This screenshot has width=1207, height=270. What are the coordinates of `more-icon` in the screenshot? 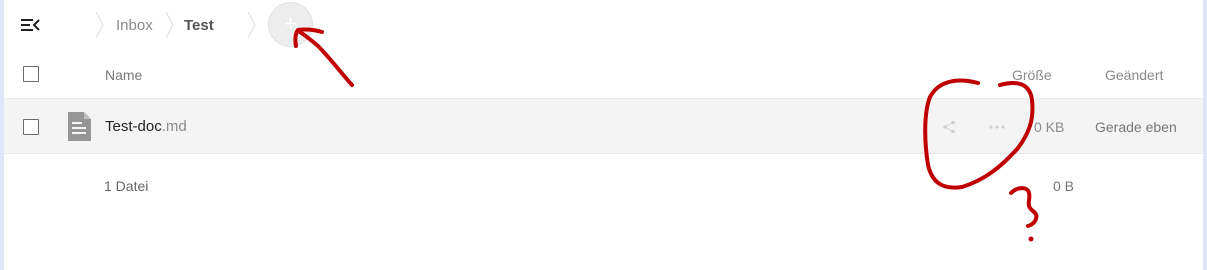 It's located at (997, 127).